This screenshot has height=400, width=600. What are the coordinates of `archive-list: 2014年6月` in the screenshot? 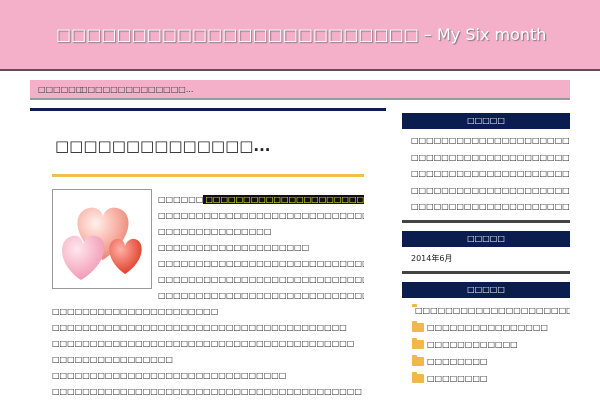 It's located at (486, 257).